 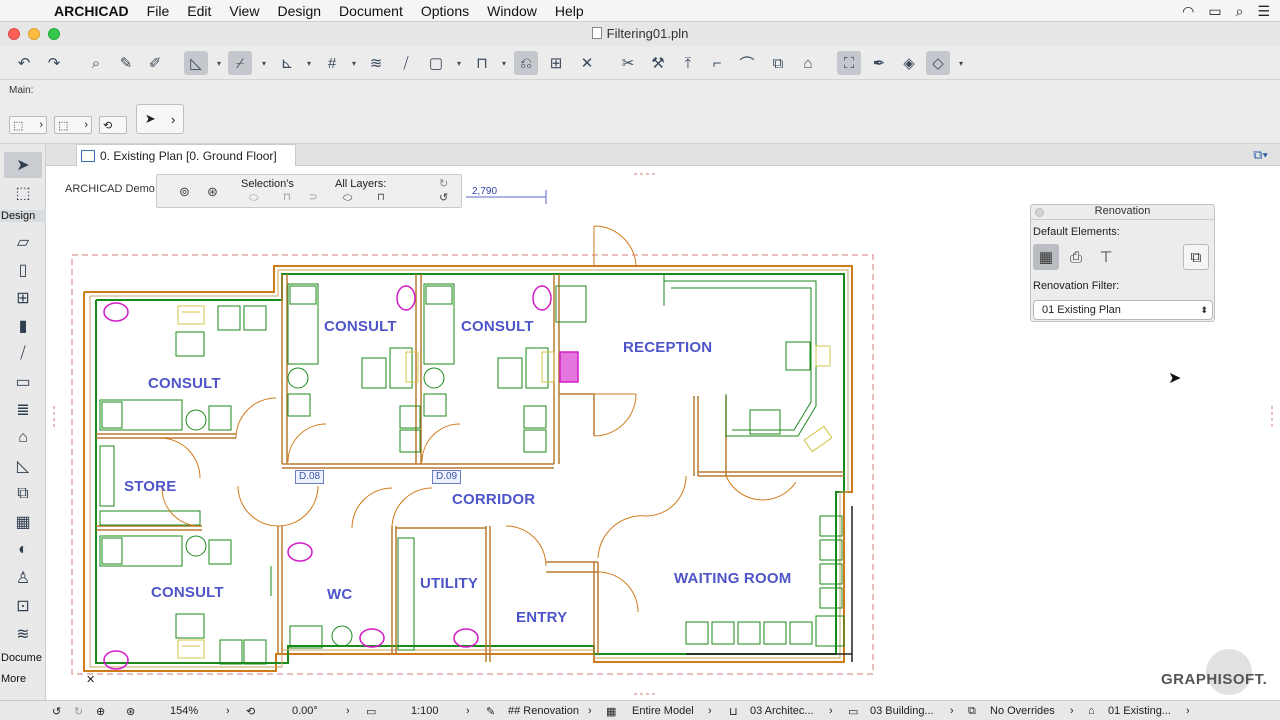 I want to click on railing-tool-icon: ≋, so click(x=23, y=634).